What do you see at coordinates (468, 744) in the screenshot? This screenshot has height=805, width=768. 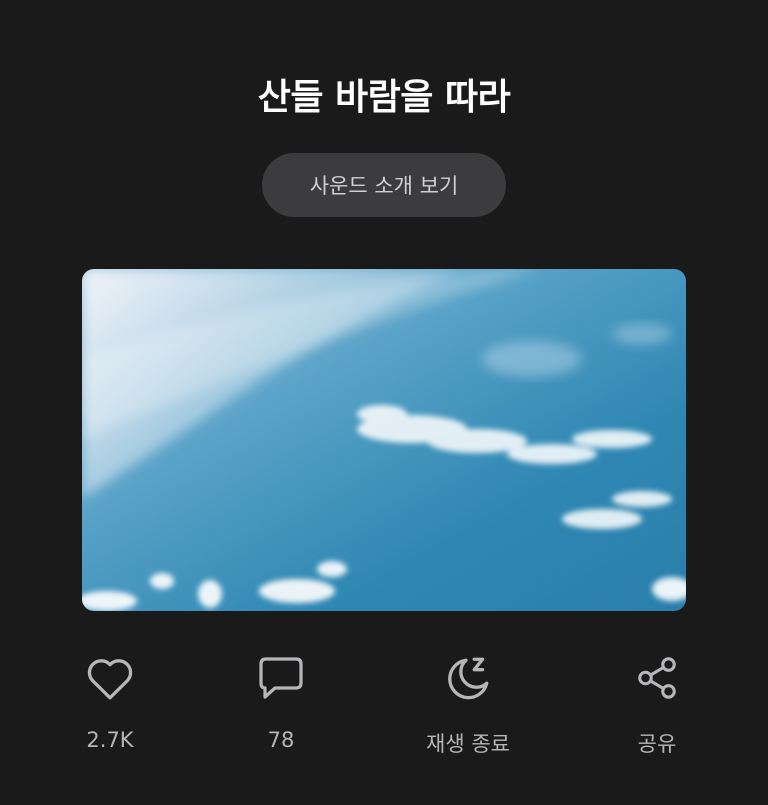 I see `sleep-timer-label: 재생 종료` at bounding box center [468, 744].